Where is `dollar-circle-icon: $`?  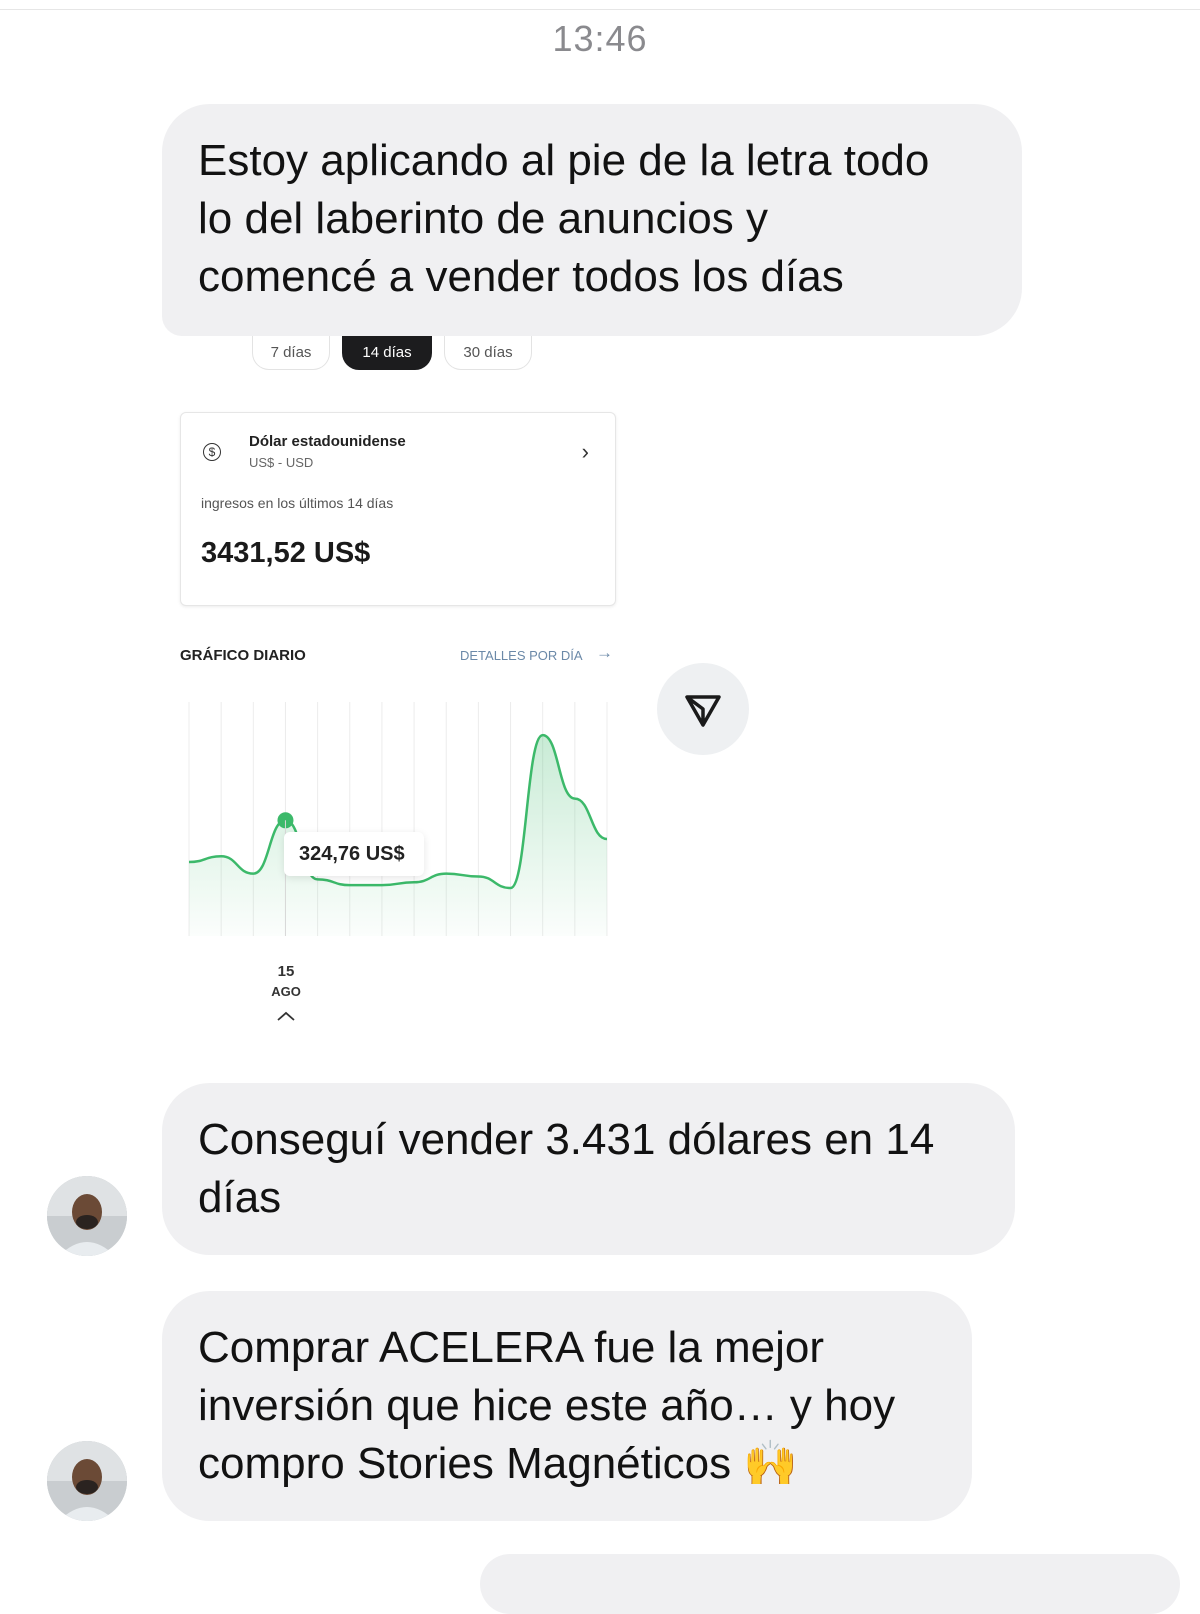
dollar-circle-icon: $ is located at coordinates (212, 452).